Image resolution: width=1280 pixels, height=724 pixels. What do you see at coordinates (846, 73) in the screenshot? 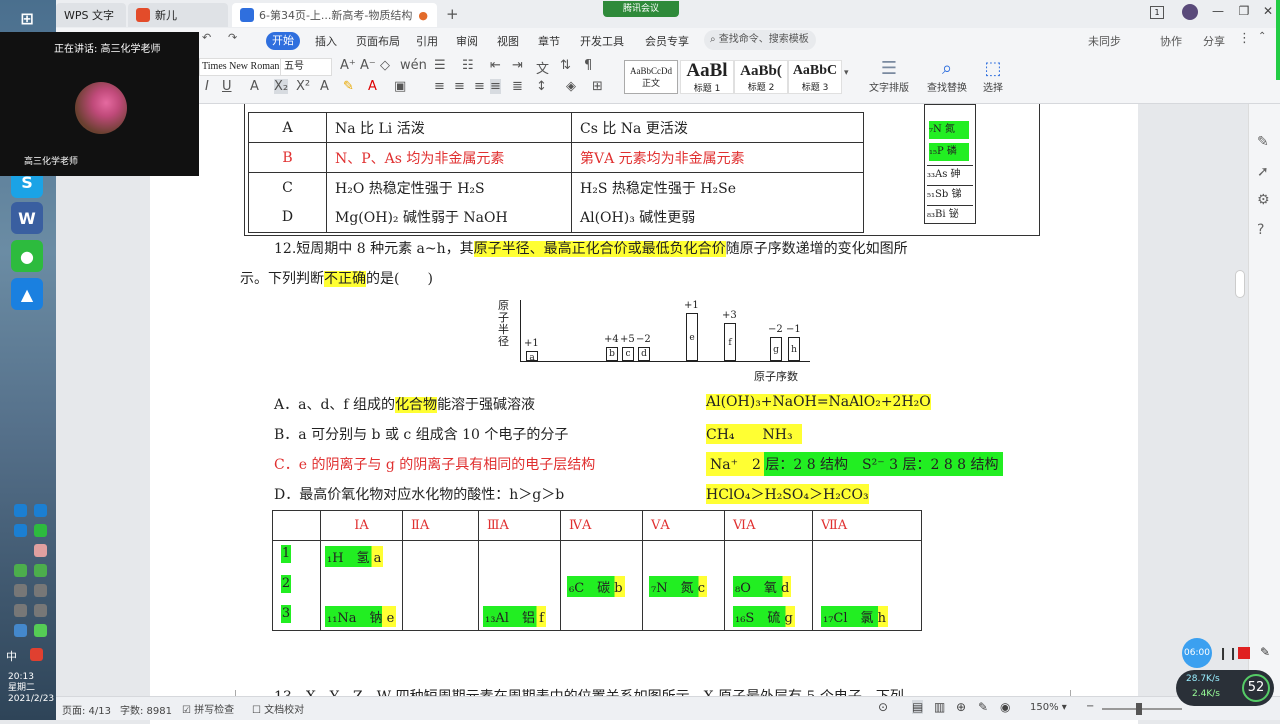
I see `styles-more-icon: ▾` at bounding box center [846, 73].